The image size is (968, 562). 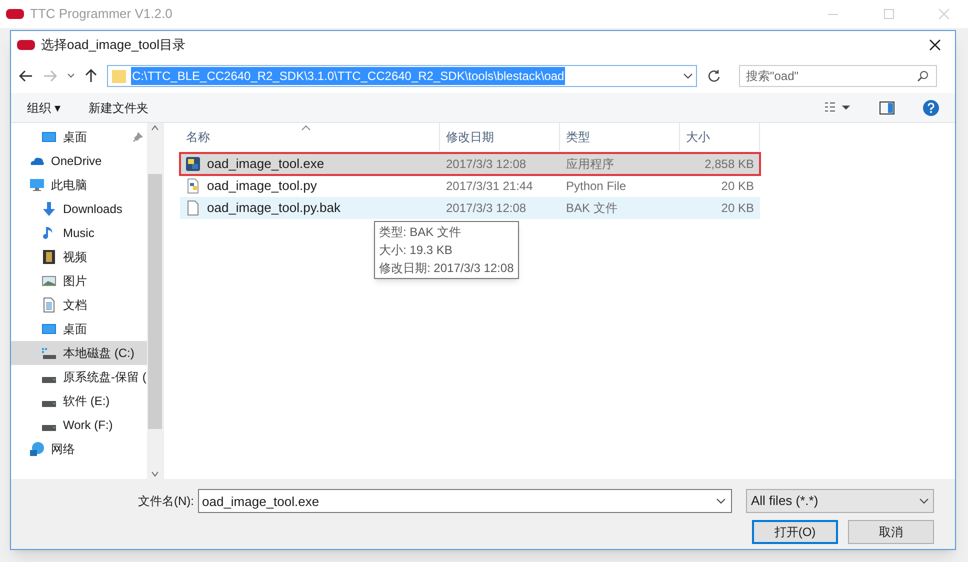 What do you see at coordinates (590, 164) in the screenshot?
I see `file-type: 应用程序` at bounding box center [590, 164].